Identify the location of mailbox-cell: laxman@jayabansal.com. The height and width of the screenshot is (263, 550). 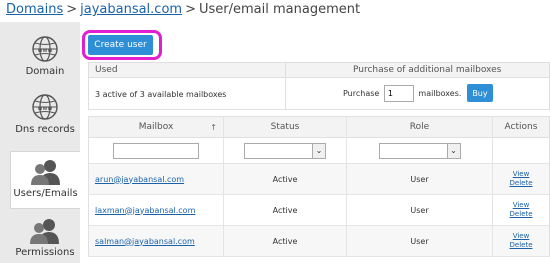
(156, 210).